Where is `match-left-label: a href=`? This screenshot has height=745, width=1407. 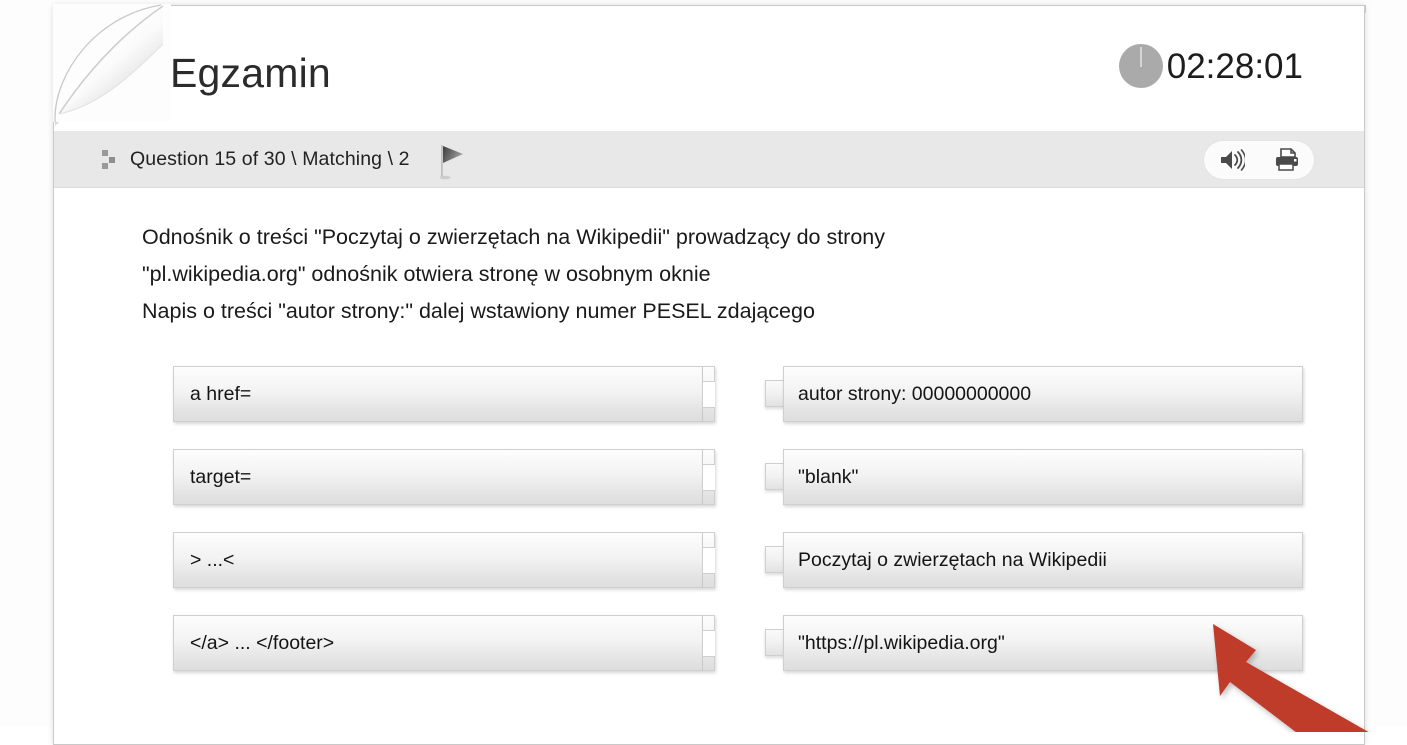 match-left-label: a href= is located at coordinates (221, 393).